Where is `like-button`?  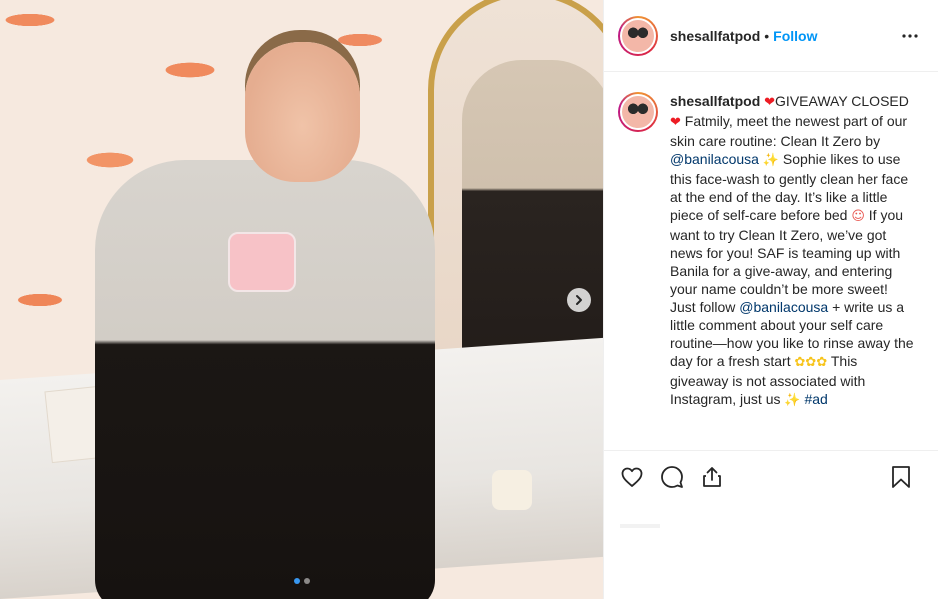 like-button is located at coordinates (632, 477).